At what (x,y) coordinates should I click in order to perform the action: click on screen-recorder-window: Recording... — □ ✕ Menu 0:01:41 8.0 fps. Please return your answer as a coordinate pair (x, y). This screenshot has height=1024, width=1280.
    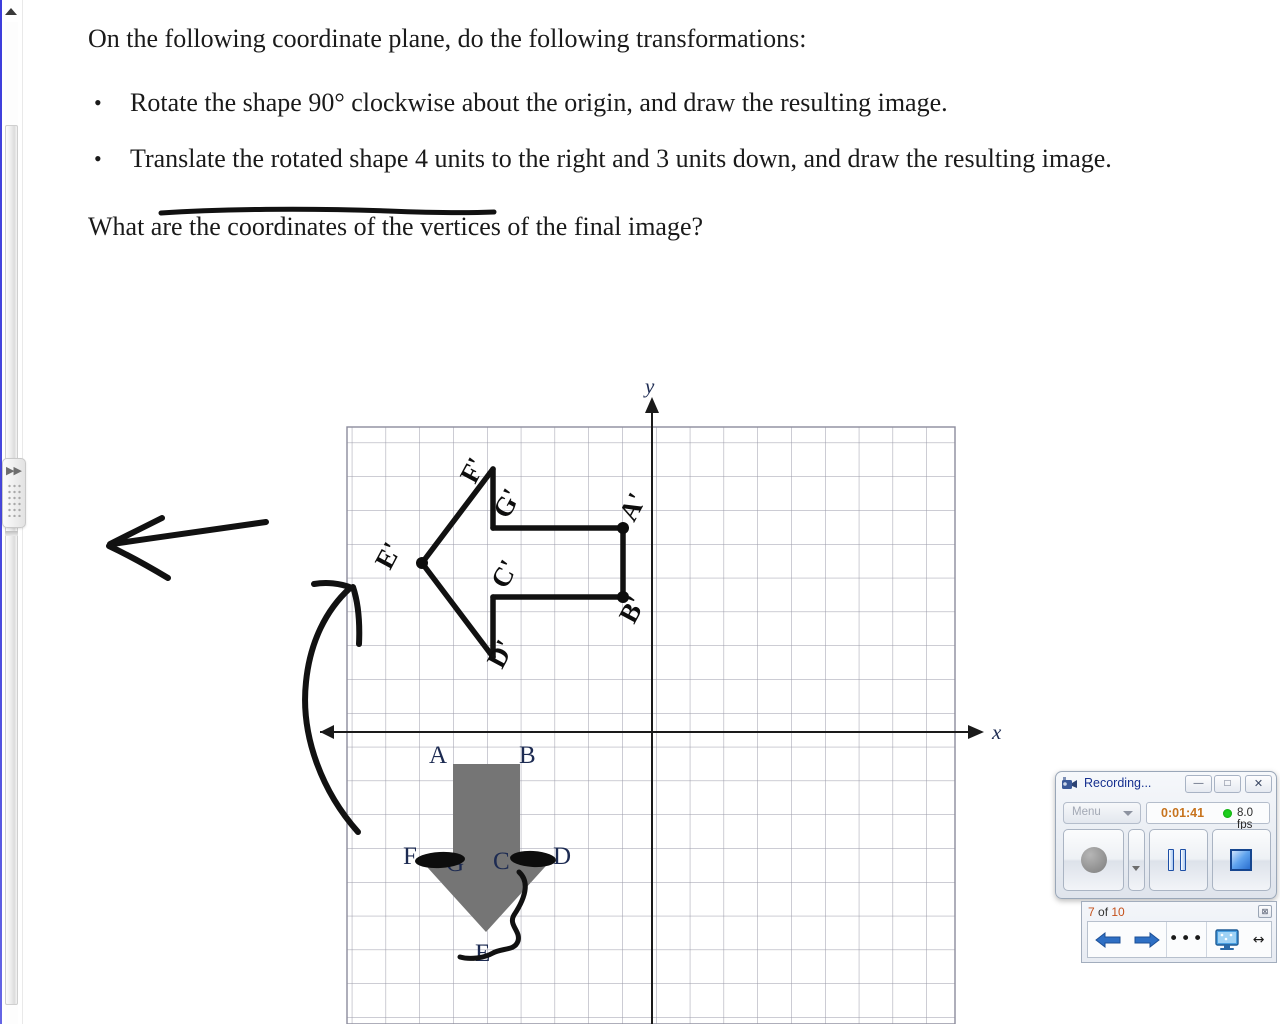
    Looking at the image, I should click on (1166, 835).